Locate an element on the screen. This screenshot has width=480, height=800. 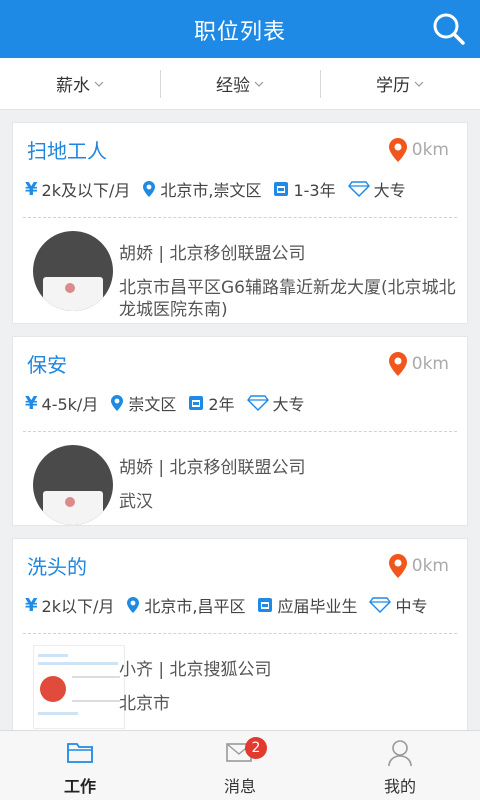
filter-bar: 薪水 经验 学历 is located at coordinates (240, 84).